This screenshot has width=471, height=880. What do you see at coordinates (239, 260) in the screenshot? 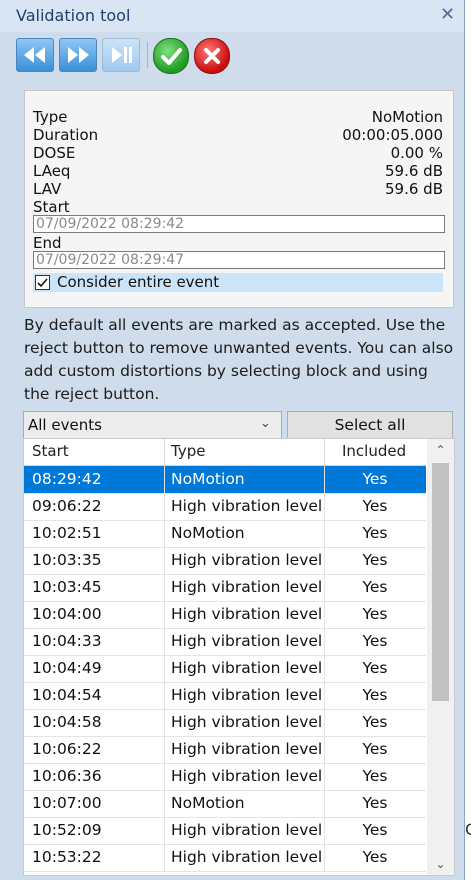
I see `end-field: 07/09/2022 08:29:47` at bounding box center [239, 260].